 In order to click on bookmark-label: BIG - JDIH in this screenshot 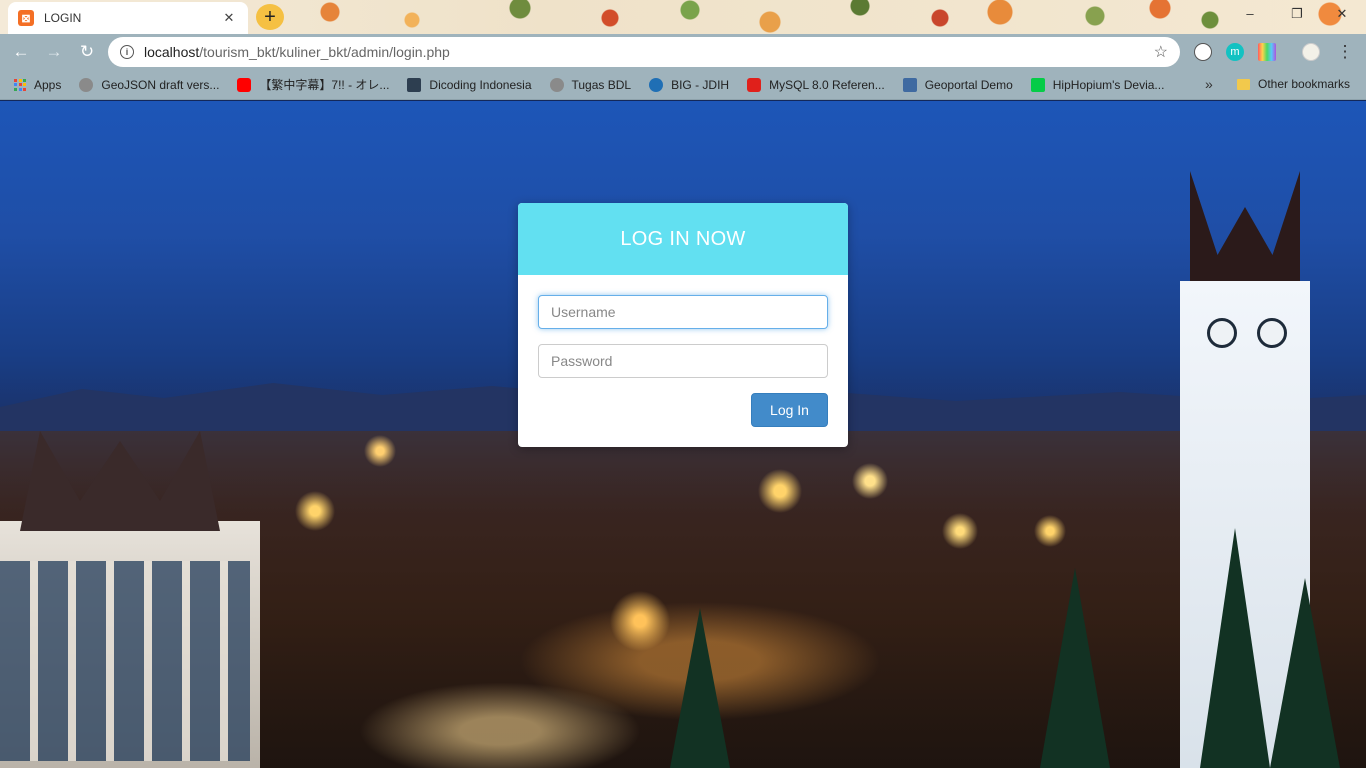, I will do `click(700, 84)`.